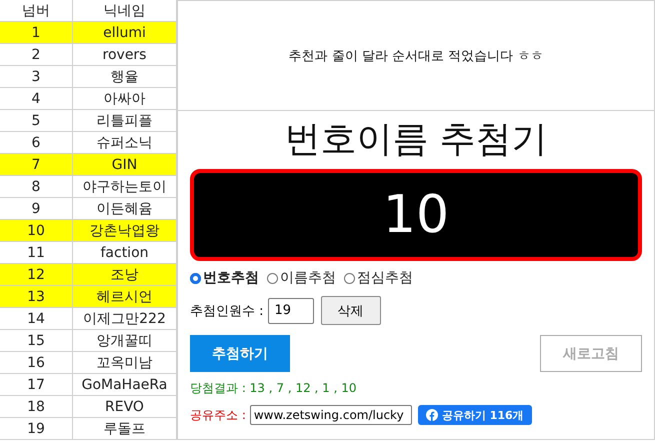  I want to click on app-title: 번호이름 추첨기, so click(416, 140).